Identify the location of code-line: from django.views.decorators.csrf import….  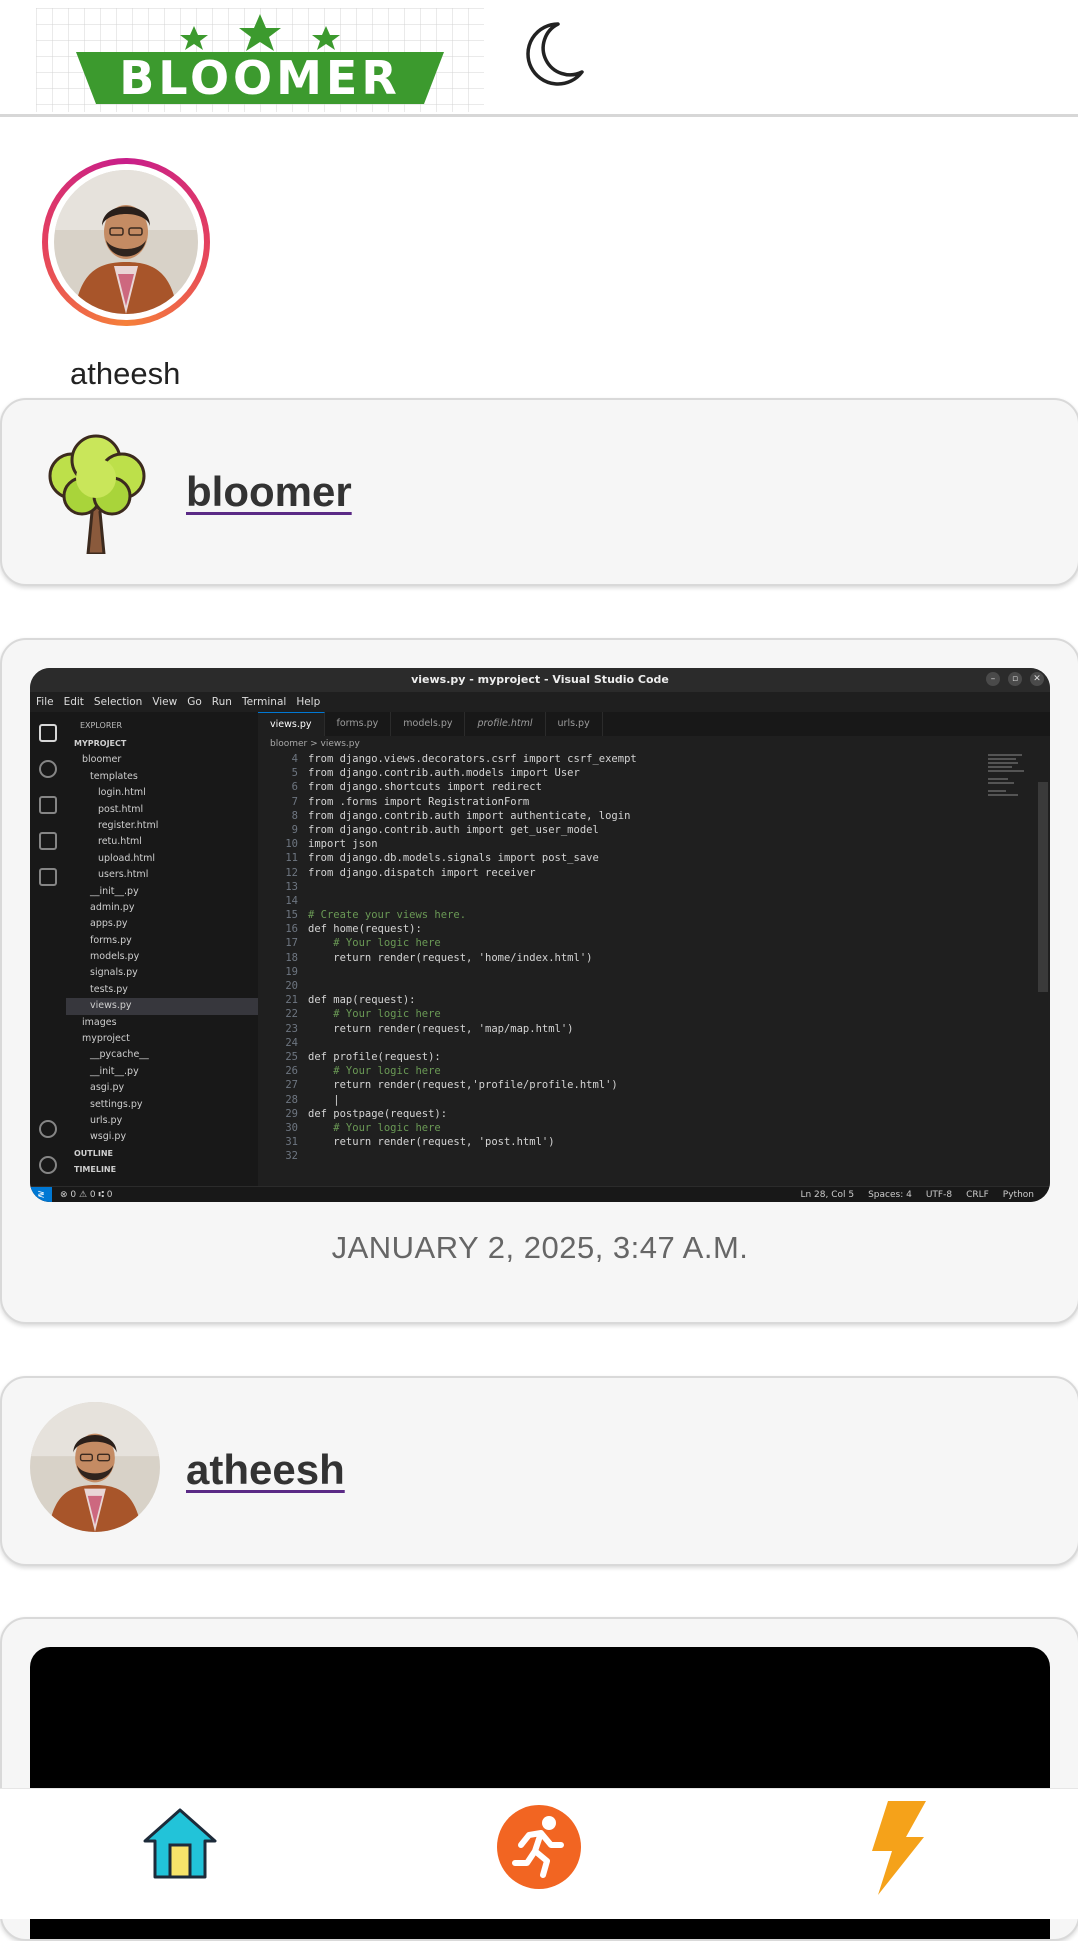
(472, 759).